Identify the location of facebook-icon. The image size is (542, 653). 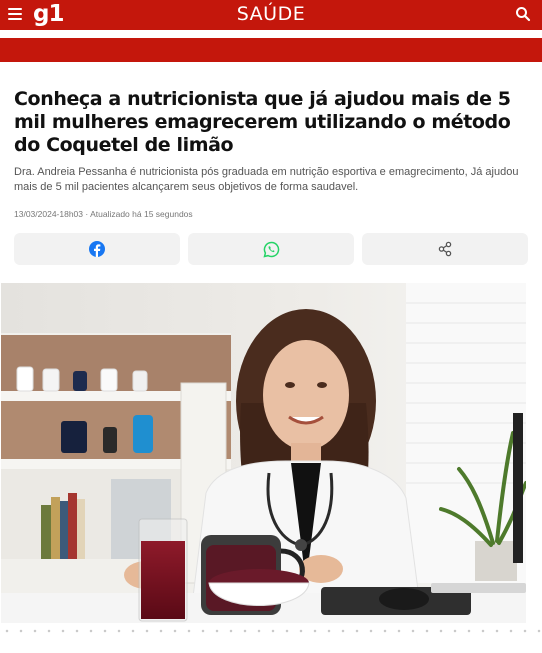
(97, 249).